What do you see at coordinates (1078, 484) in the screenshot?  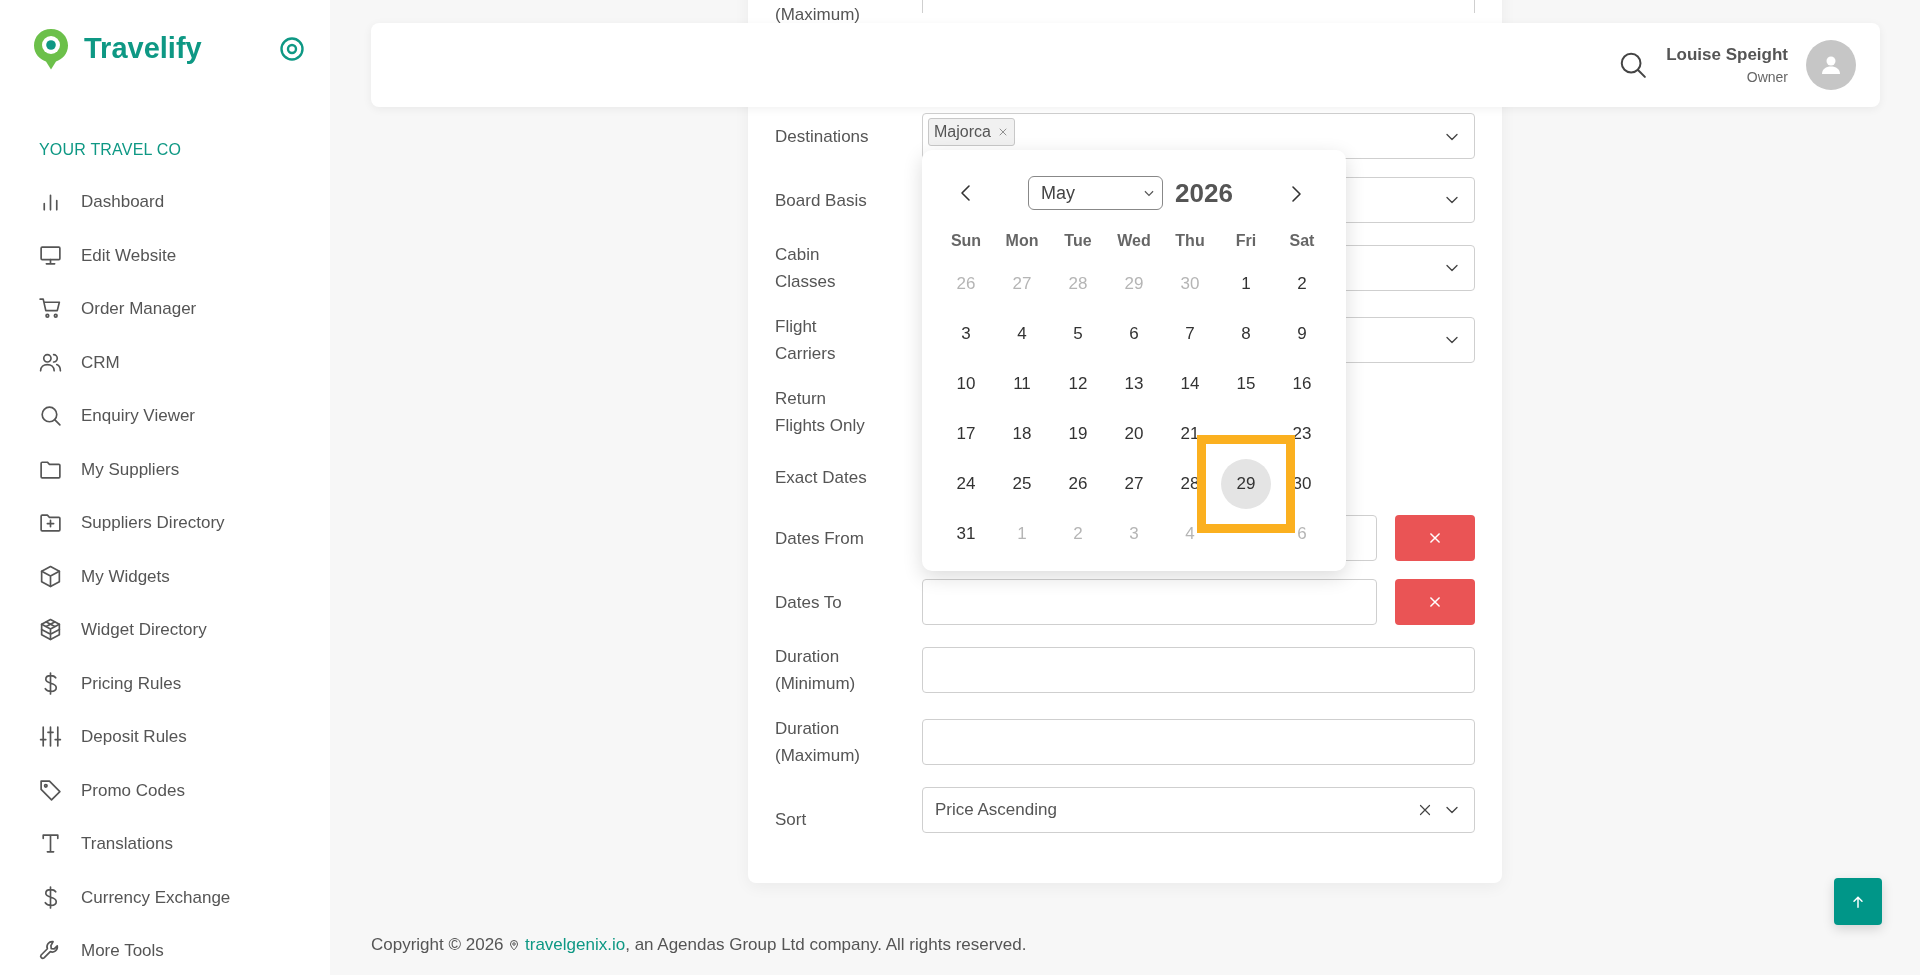 I see `calendar-day: 26` at bounding box center [1078, 484].